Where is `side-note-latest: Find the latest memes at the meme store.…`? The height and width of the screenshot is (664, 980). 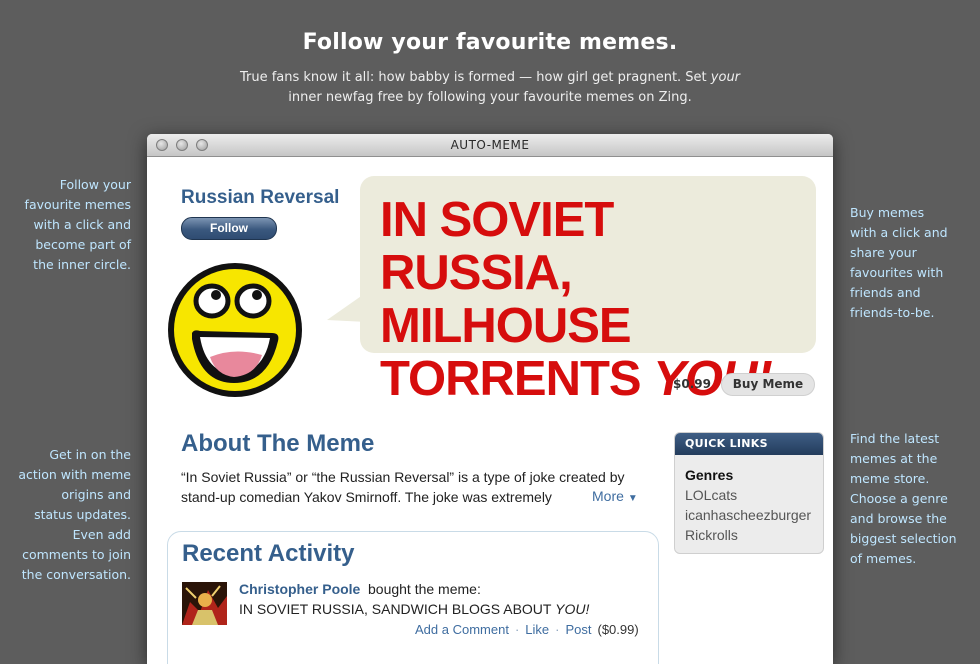 side-note-latest: Find the latest memes at the meme store.… is located at coordinates (903, 499).